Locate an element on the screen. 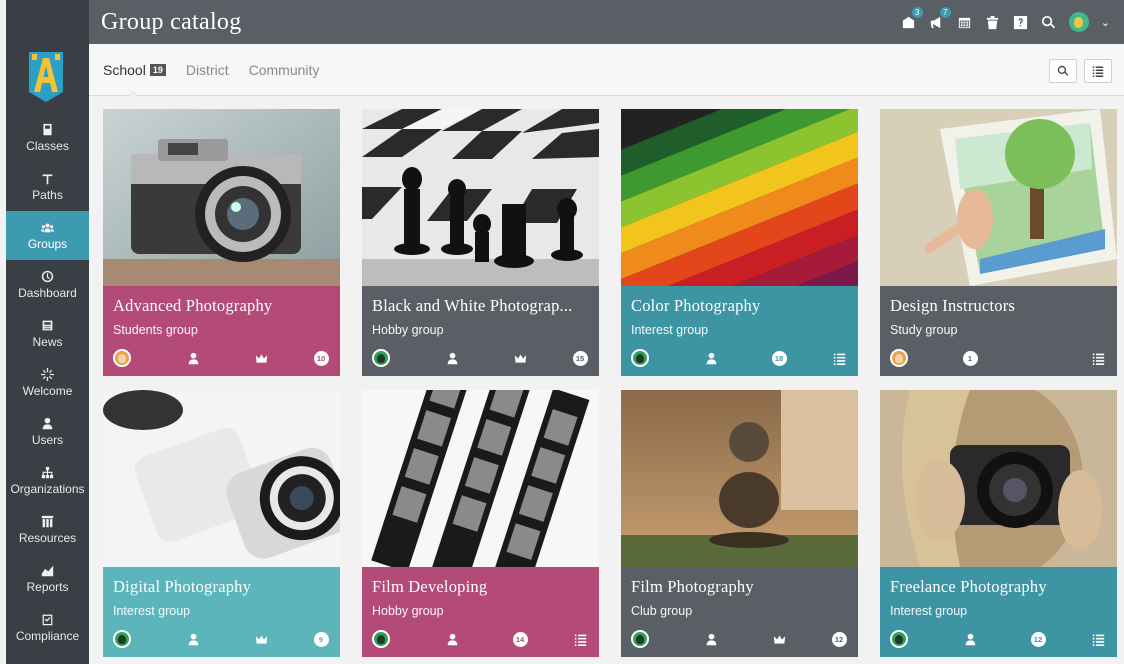  group-title: Design Instructors is located at coordinates (952, 306).